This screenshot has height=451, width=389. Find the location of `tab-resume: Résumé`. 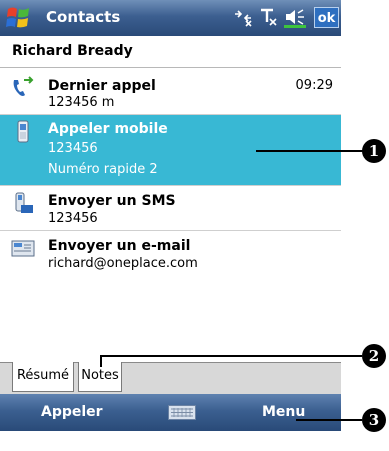

tab-resume: Résumé is located at coordinates (43, 377).